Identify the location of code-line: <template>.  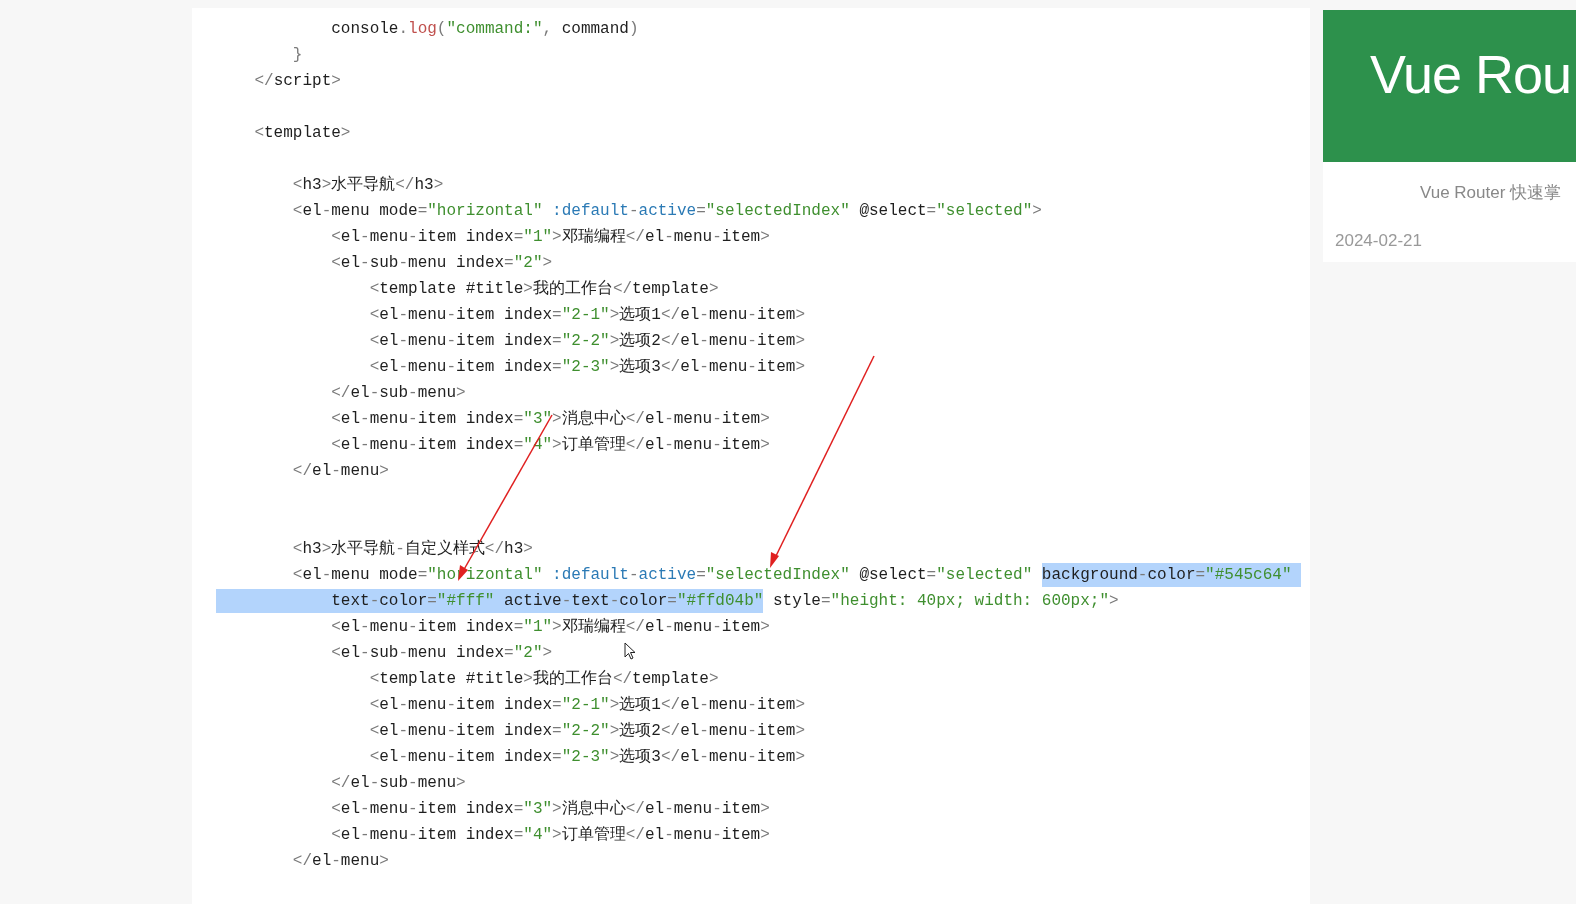
(302, 133).